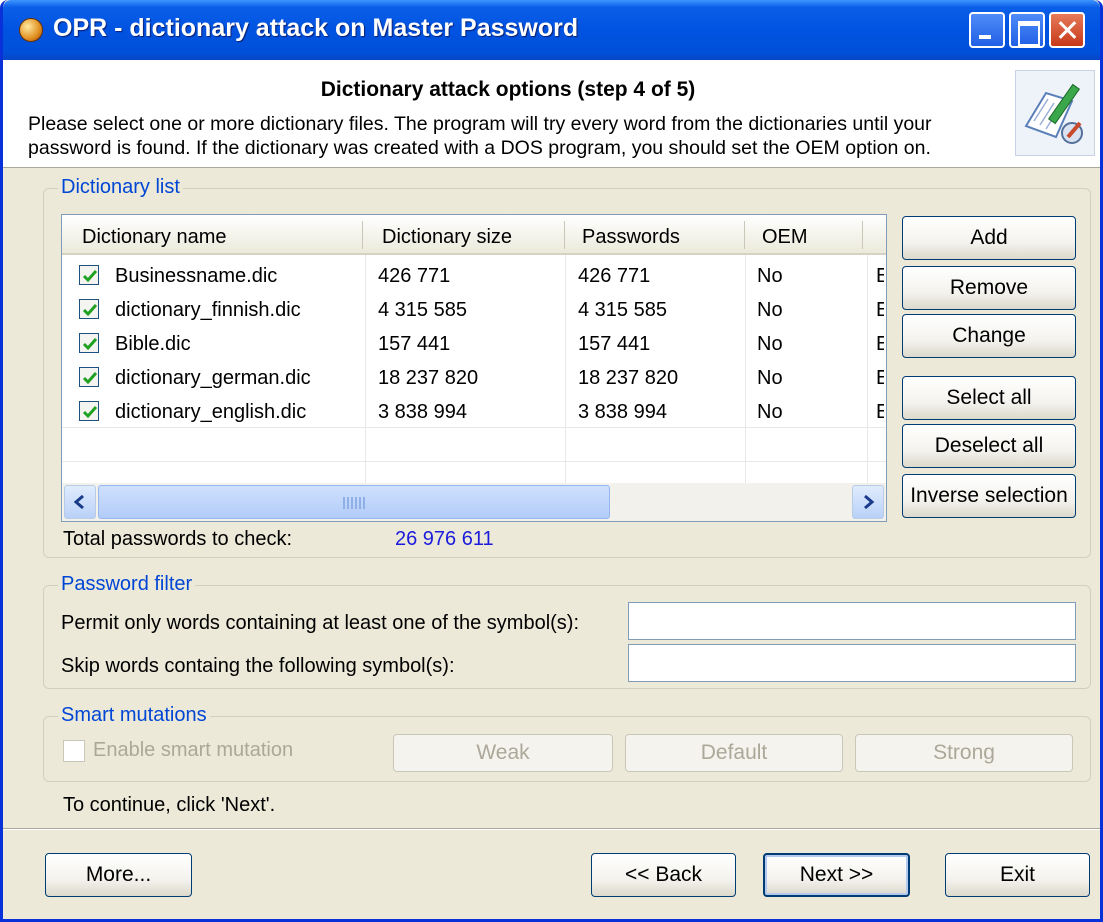 This screenshot has height=922, width=1103. What do you see at coordinates (428, 378) in the screenshot?
I see `cell-size: 18 237 820` at bounding box center [428, 378].